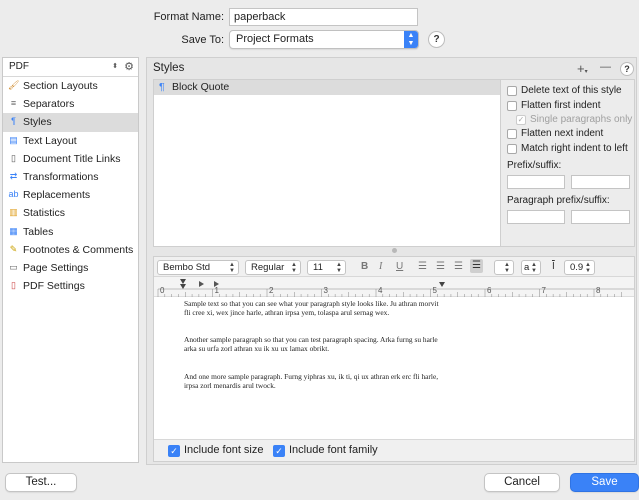 Image resolution: width=639 pixels, height=500 pixels. Describe the element at coordinates (627, 69) in the screenshot. I see `styles-help-button: ?` at that location.